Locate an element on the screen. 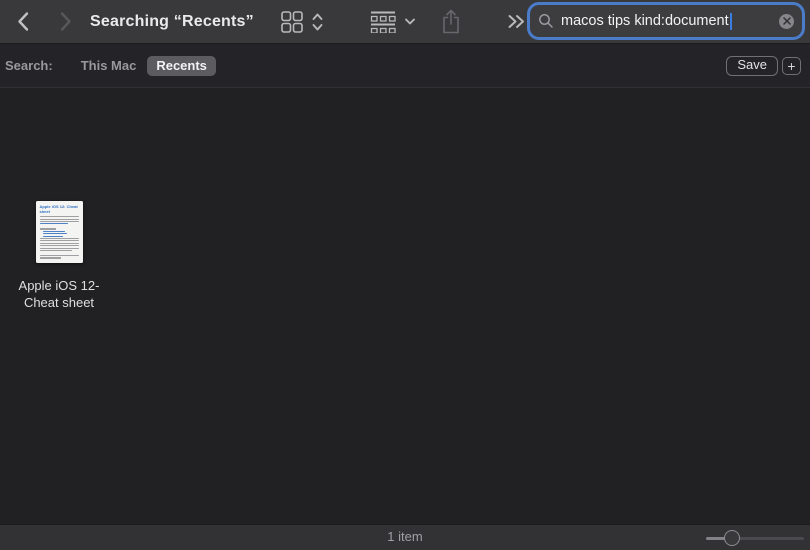 This screenshot has width=810, height=550. status-bar: 1 item is located at coordinates (405, 537).